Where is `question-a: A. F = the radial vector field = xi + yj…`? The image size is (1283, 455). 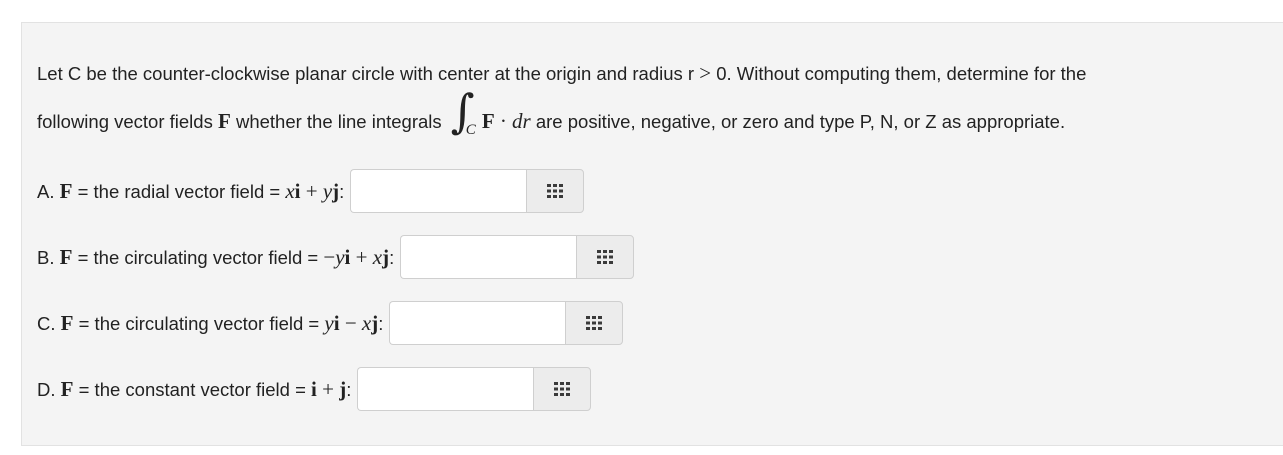
question-a: A. F = the radial vector field = xi + yj… is located at coordinates (311, 191).